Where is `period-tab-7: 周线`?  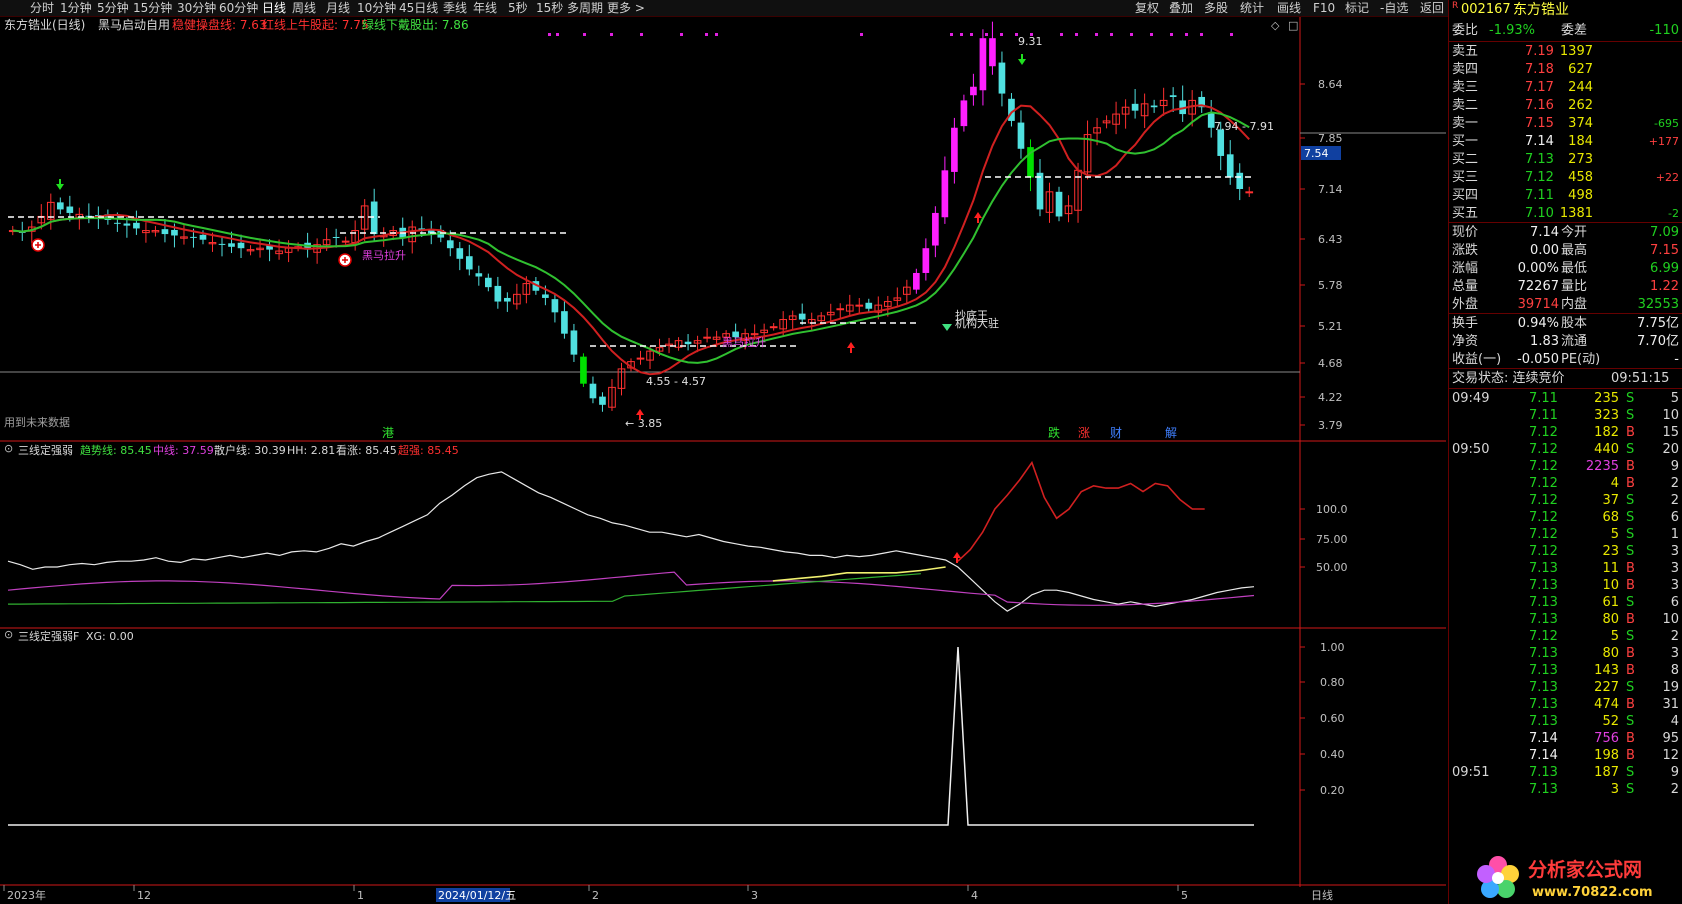 period-tab-7: 周线 is located at coordinates (304, 8).